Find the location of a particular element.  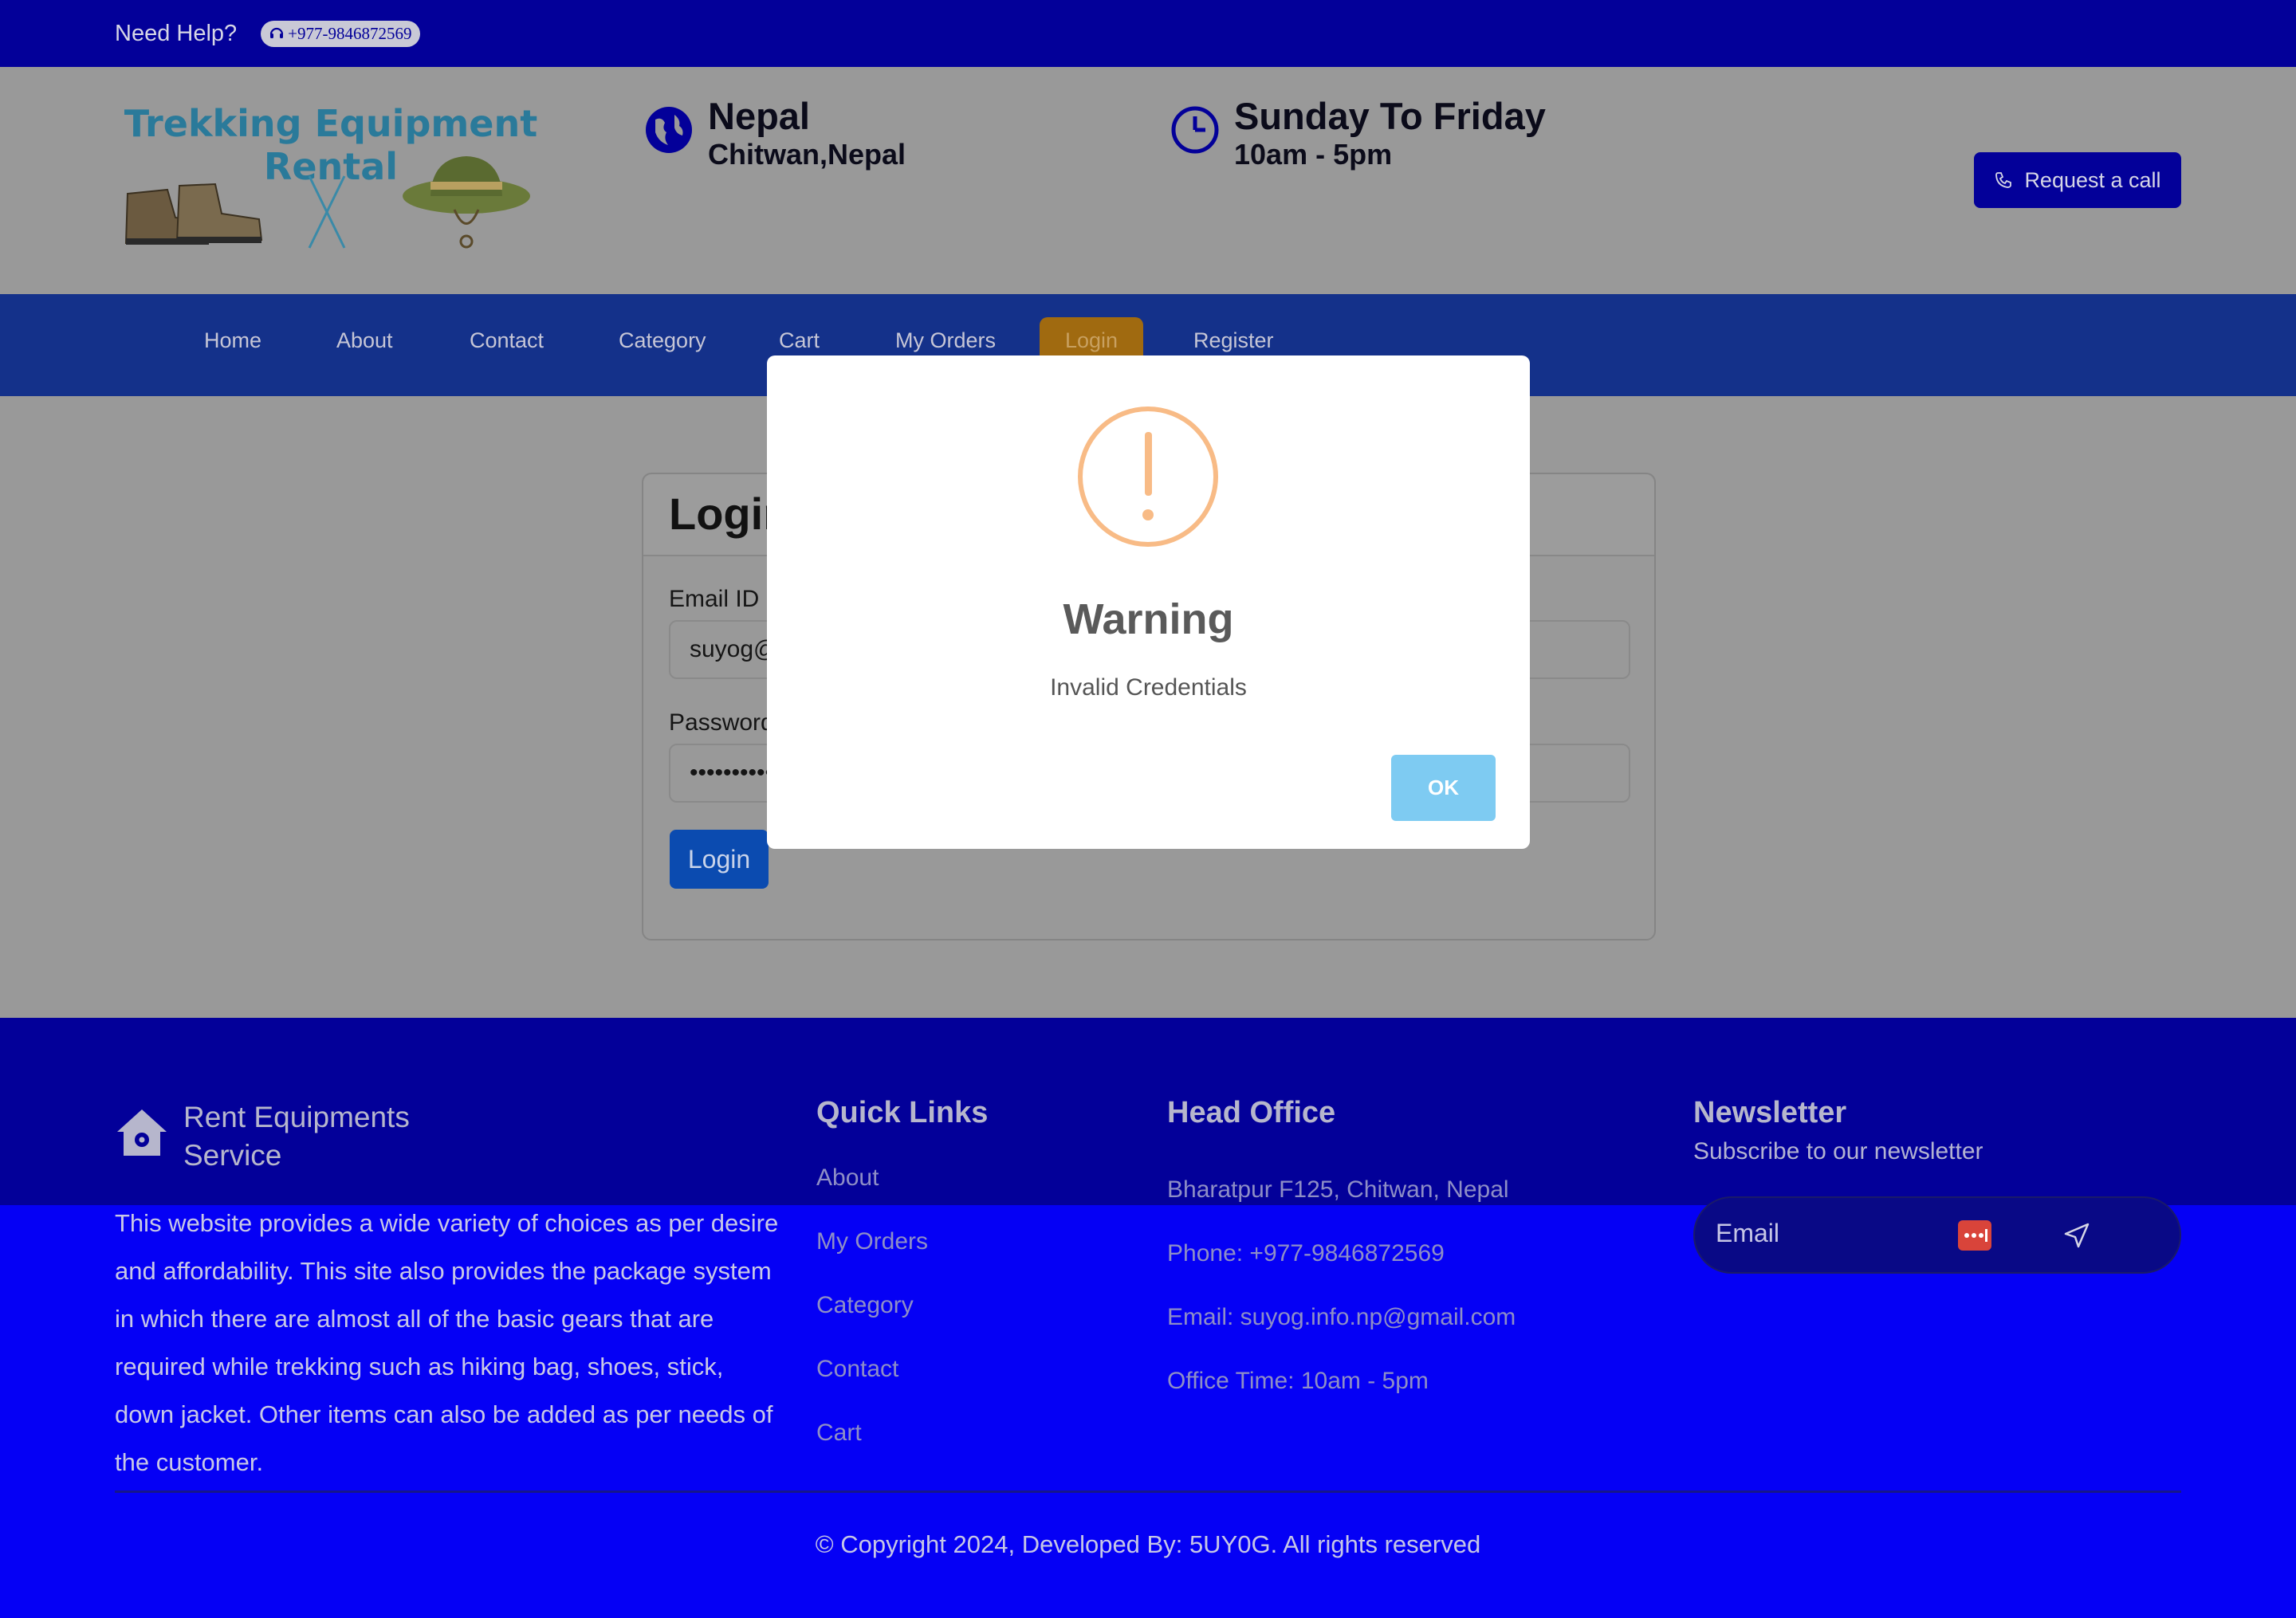

office-phone: Phone: +977-9846872569 is located at coordinates (1306, 1253).